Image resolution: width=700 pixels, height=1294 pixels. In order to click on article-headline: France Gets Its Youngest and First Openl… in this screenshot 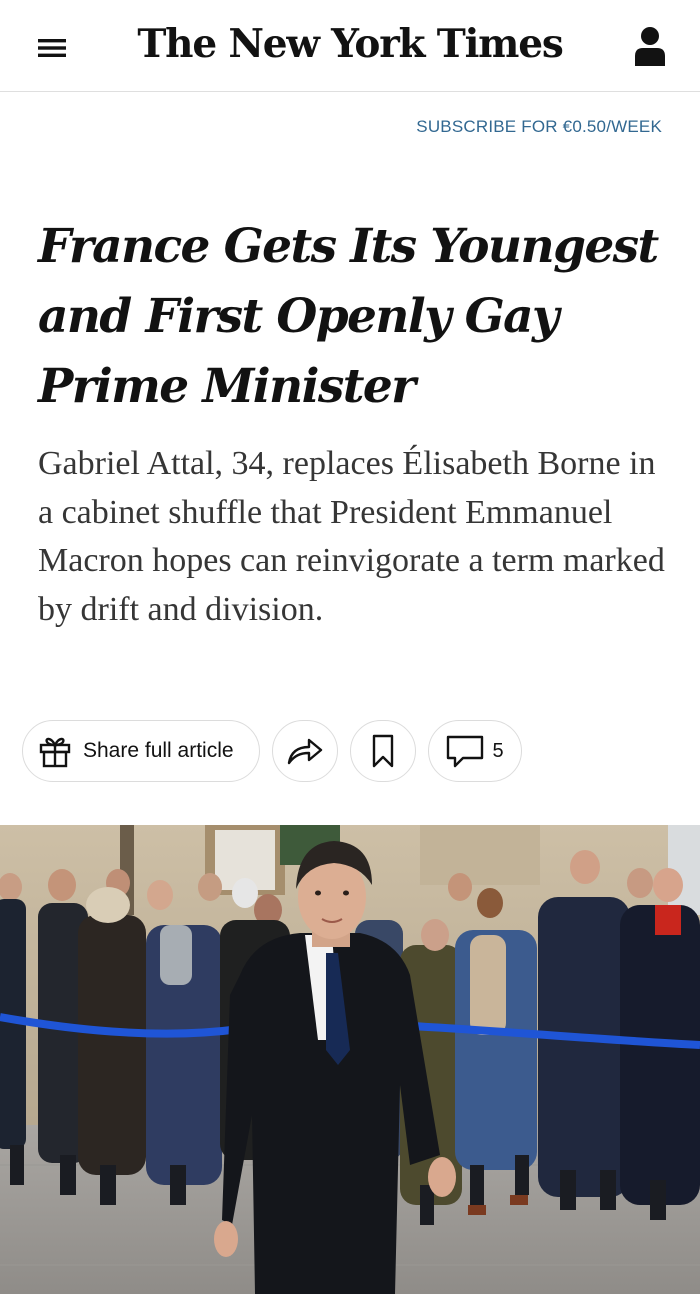, I will do `click(348, 316)`.